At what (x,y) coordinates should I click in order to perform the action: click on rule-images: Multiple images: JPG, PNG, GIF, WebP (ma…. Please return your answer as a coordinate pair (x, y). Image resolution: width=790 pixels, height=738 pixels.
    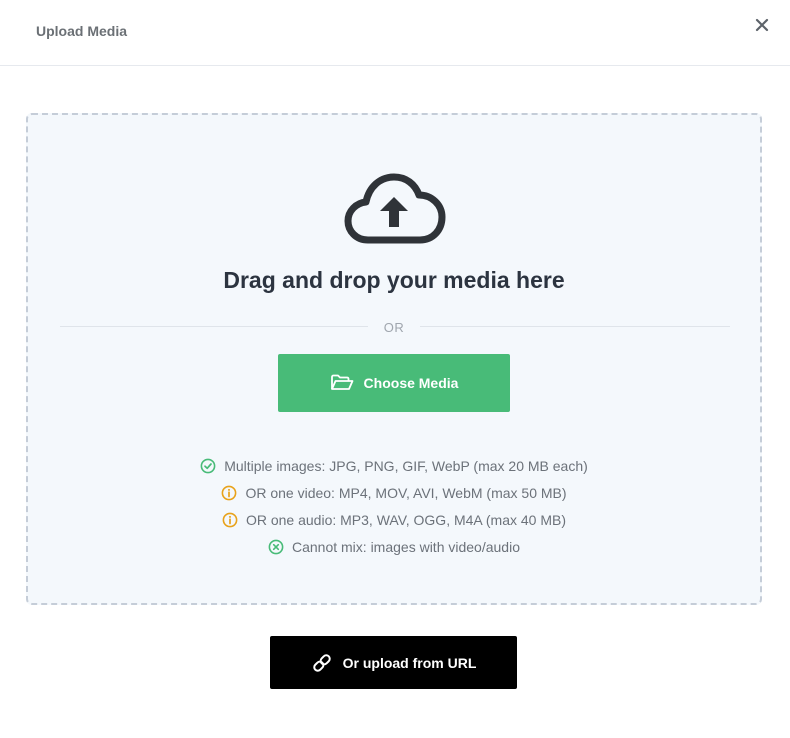
    Looking at the image, I should click on (394, 465).